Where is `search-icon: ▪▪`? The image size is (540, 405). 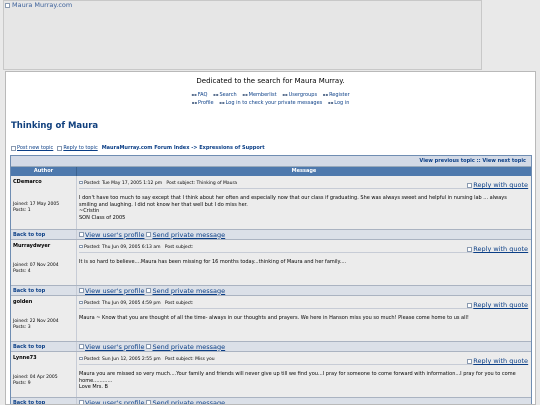 search-icon: ▪▪ is located at coordinates (216, 94).